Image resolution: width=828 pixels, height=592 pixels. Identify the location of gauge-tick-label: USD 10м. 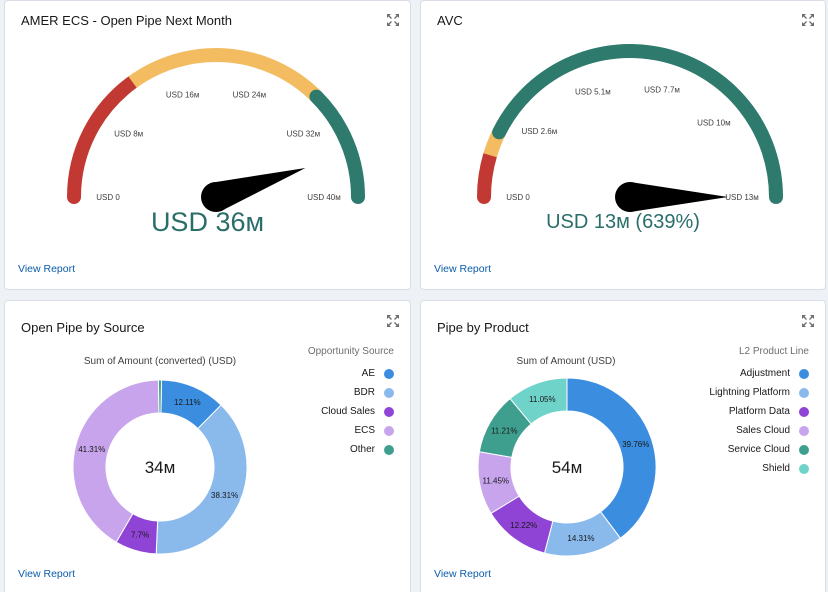
(714, 123).